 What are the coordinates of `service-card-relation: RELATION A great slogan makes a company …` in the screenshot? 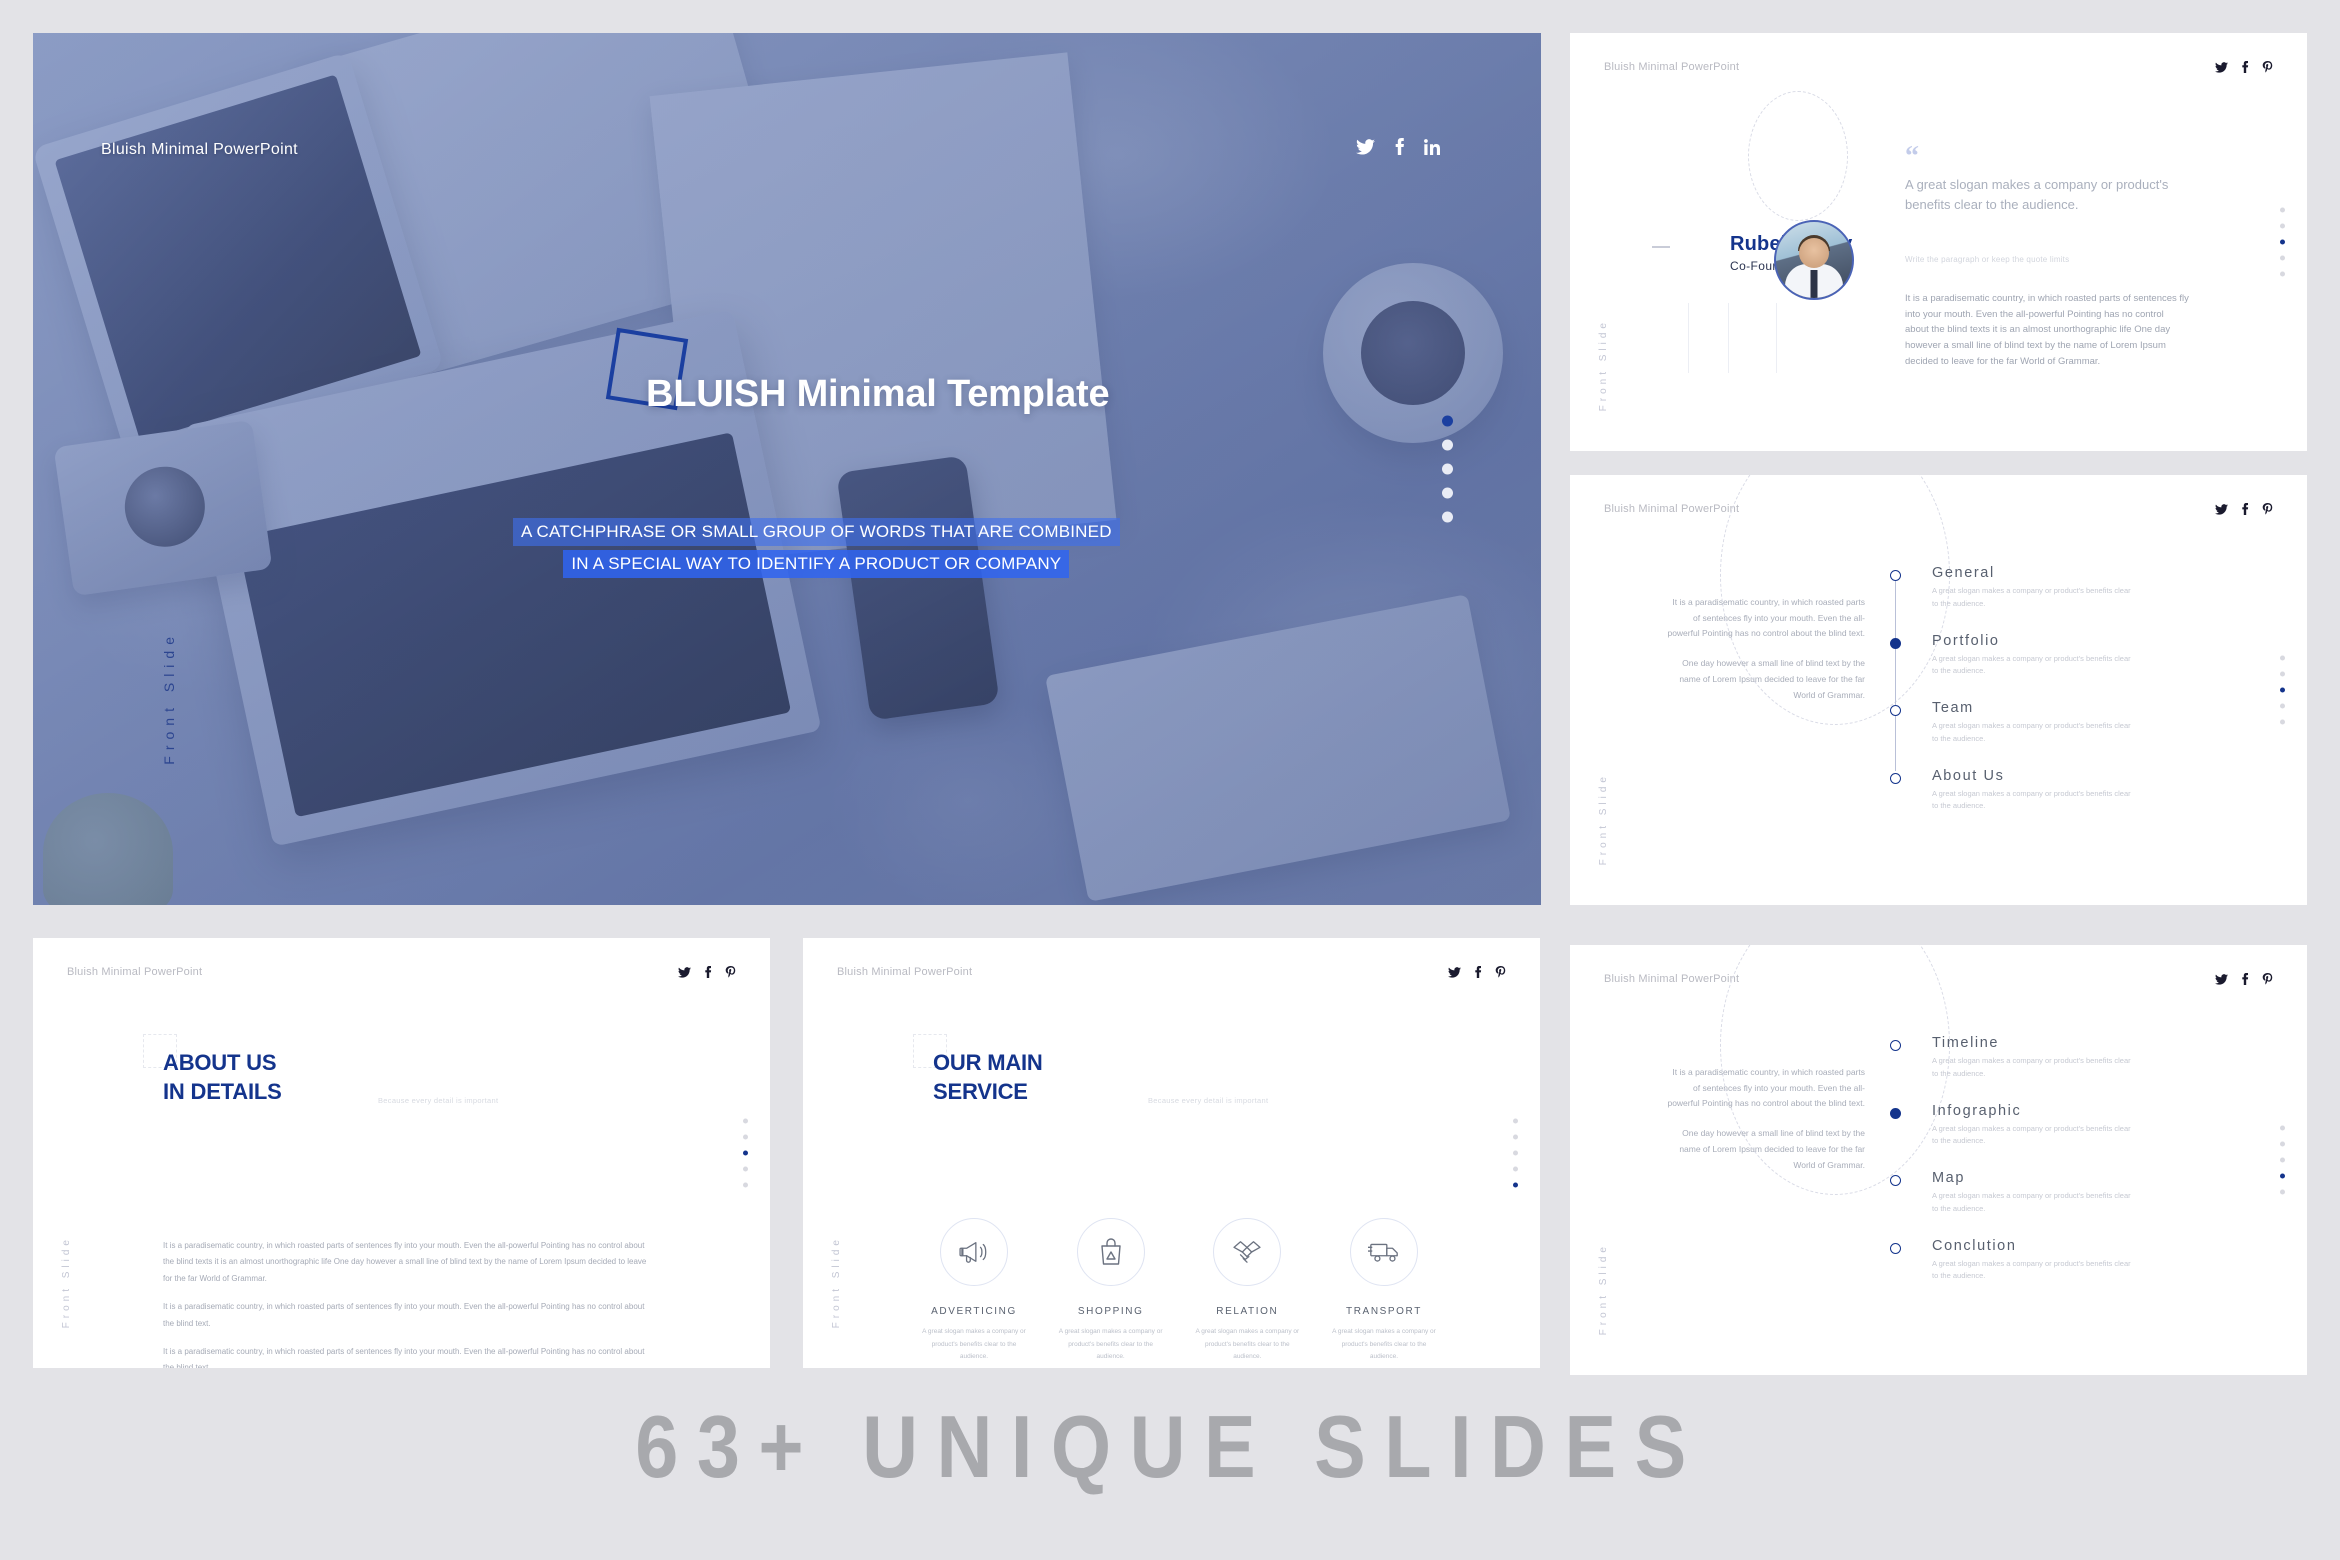 It's located at (1247, 1291).